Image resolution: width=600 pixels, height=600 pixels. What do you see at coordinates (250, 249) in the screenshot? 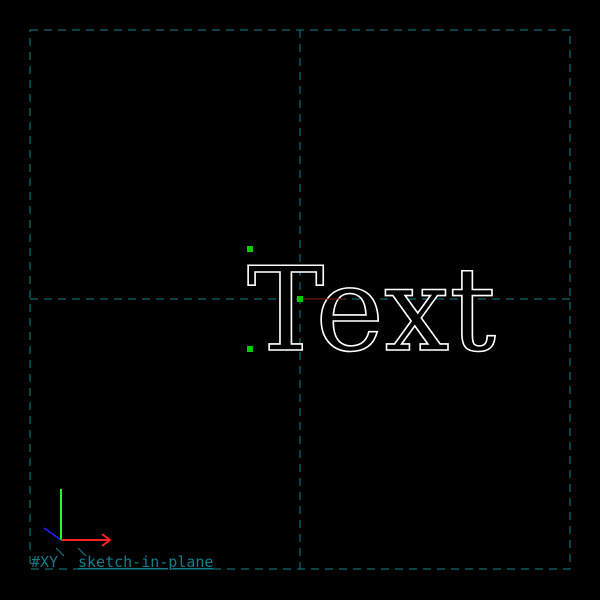
I see `text-corner-handle-top` at bounding box center [250, 249].